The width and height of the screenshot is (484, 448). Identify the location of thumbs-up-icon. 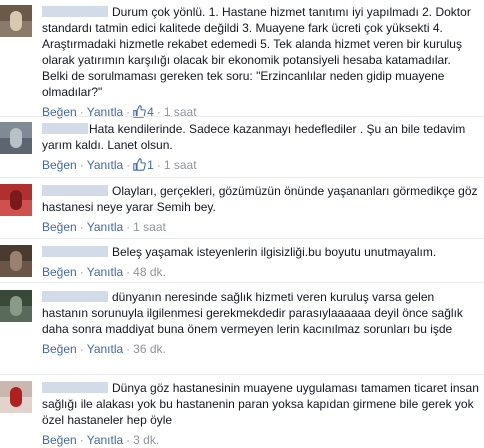
(140, 164).